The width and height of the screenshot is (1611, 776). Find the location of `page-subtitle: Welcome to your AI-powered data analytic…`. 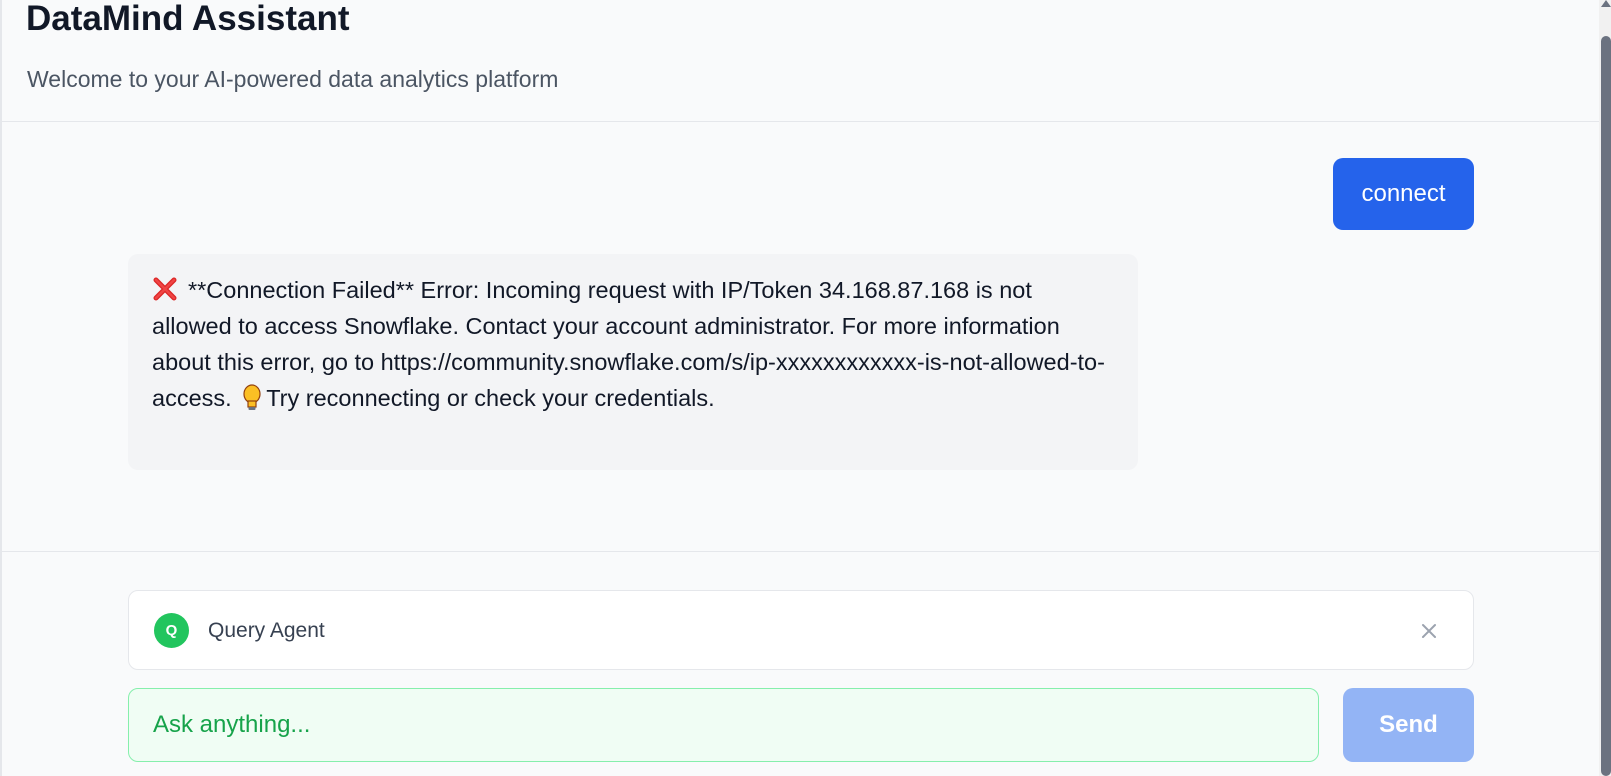

page-subtitle: Welcome to your AI-powered data analytic… is located at coordinates (293, 79).